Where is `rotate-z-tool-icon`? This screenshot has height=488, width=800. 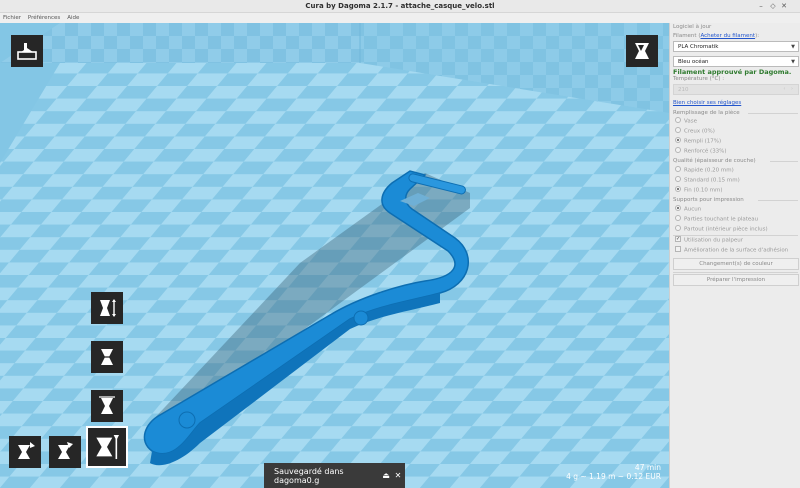 rotate-z-tool-icon is located at coordinates (107, 447).